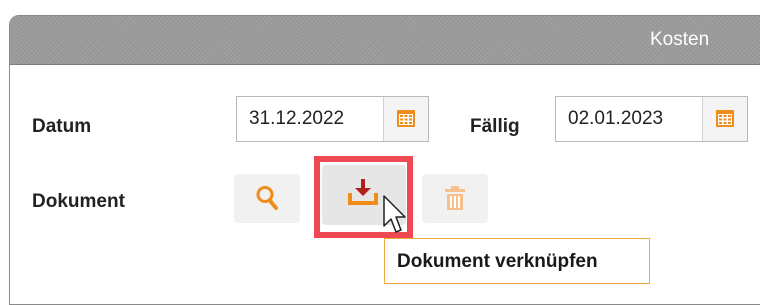 Image resolution: width=760 pixels, height=305 pixels. I want to click on due-label: Fällig, so click(495, 126).